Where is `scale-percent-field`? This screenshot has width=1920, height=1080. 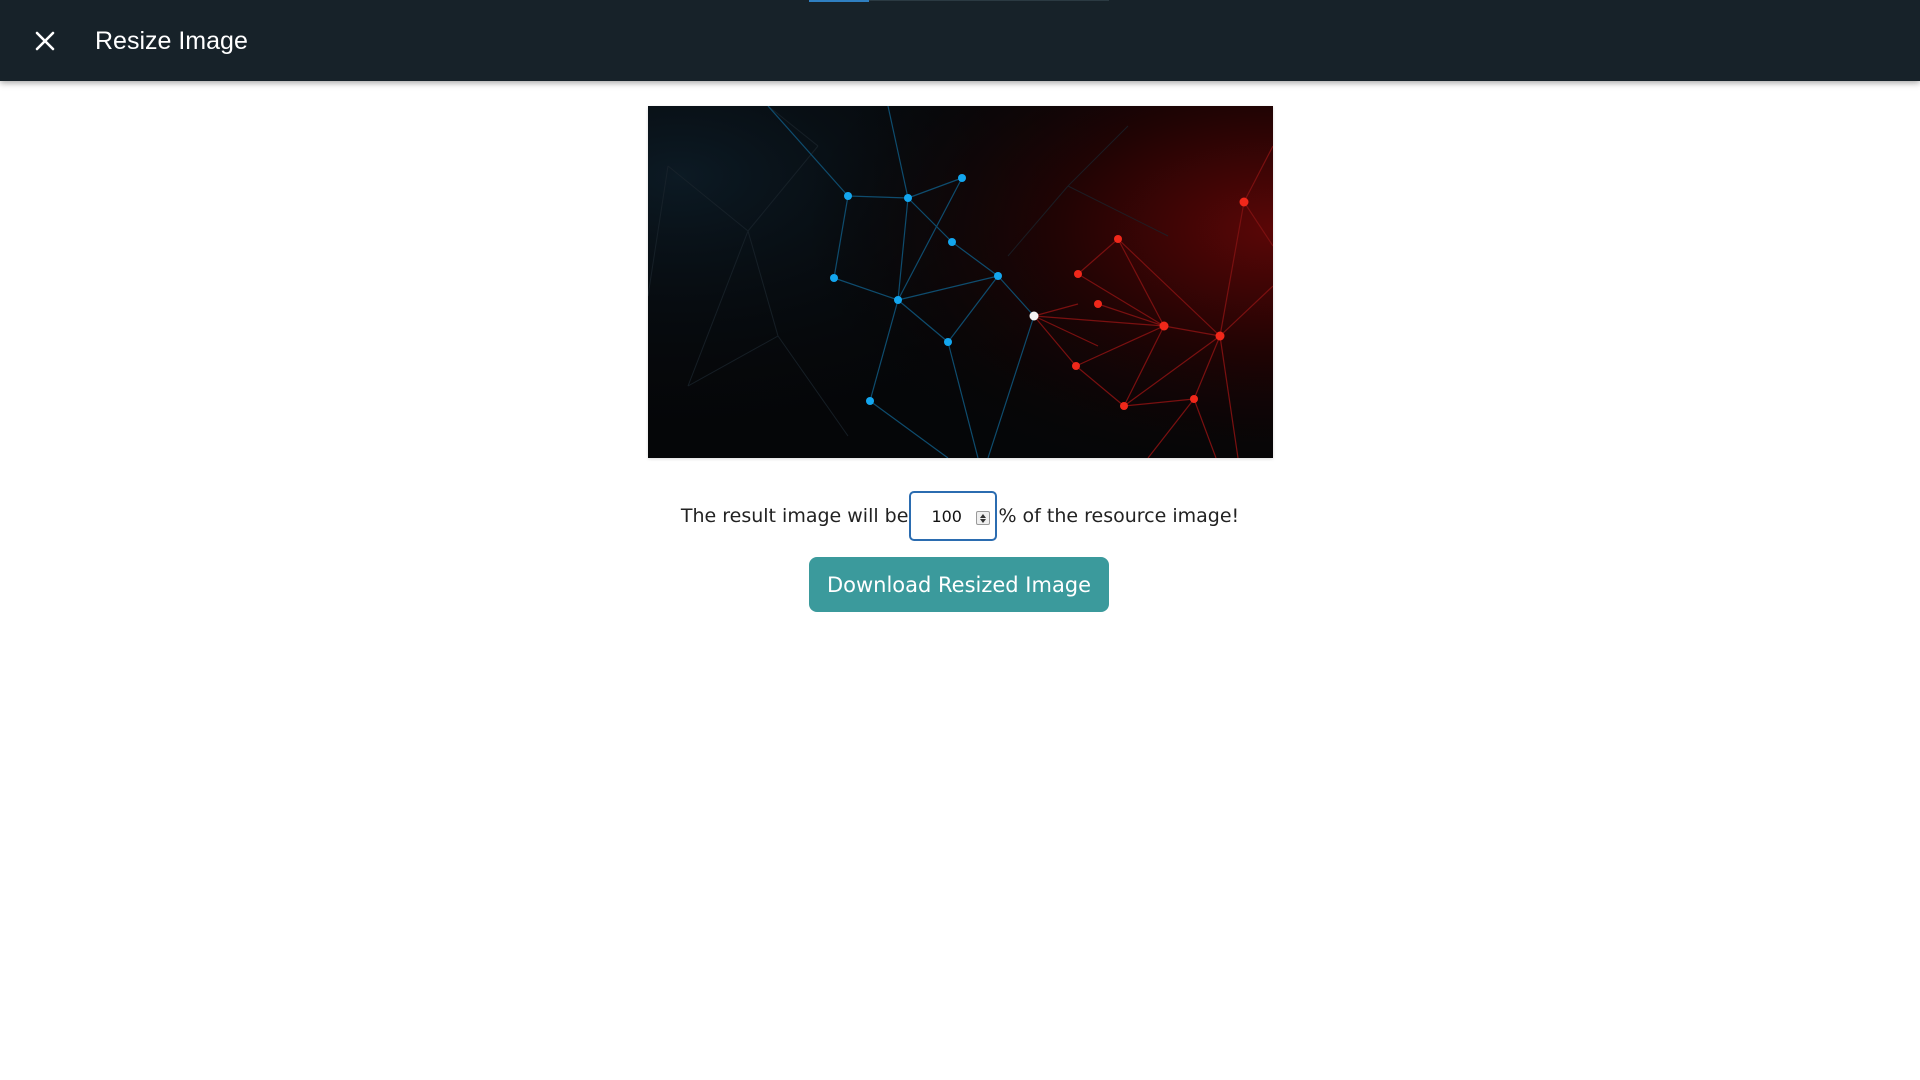 scale-percent-field is located at coordinates (953, 516).